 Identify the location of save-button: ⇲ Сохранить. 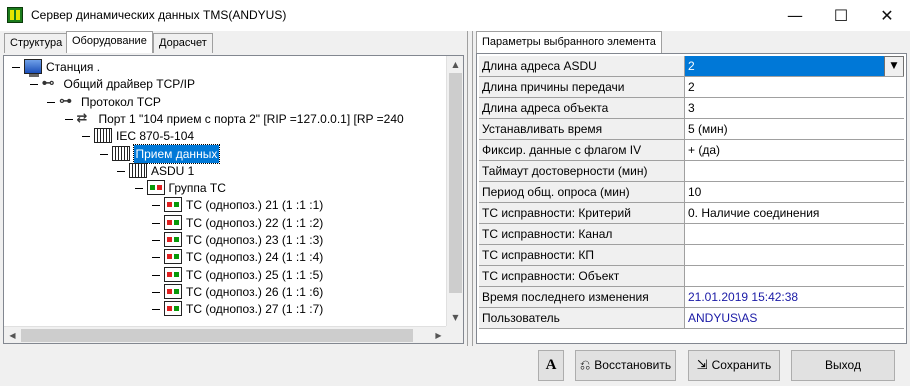
(734, 365).